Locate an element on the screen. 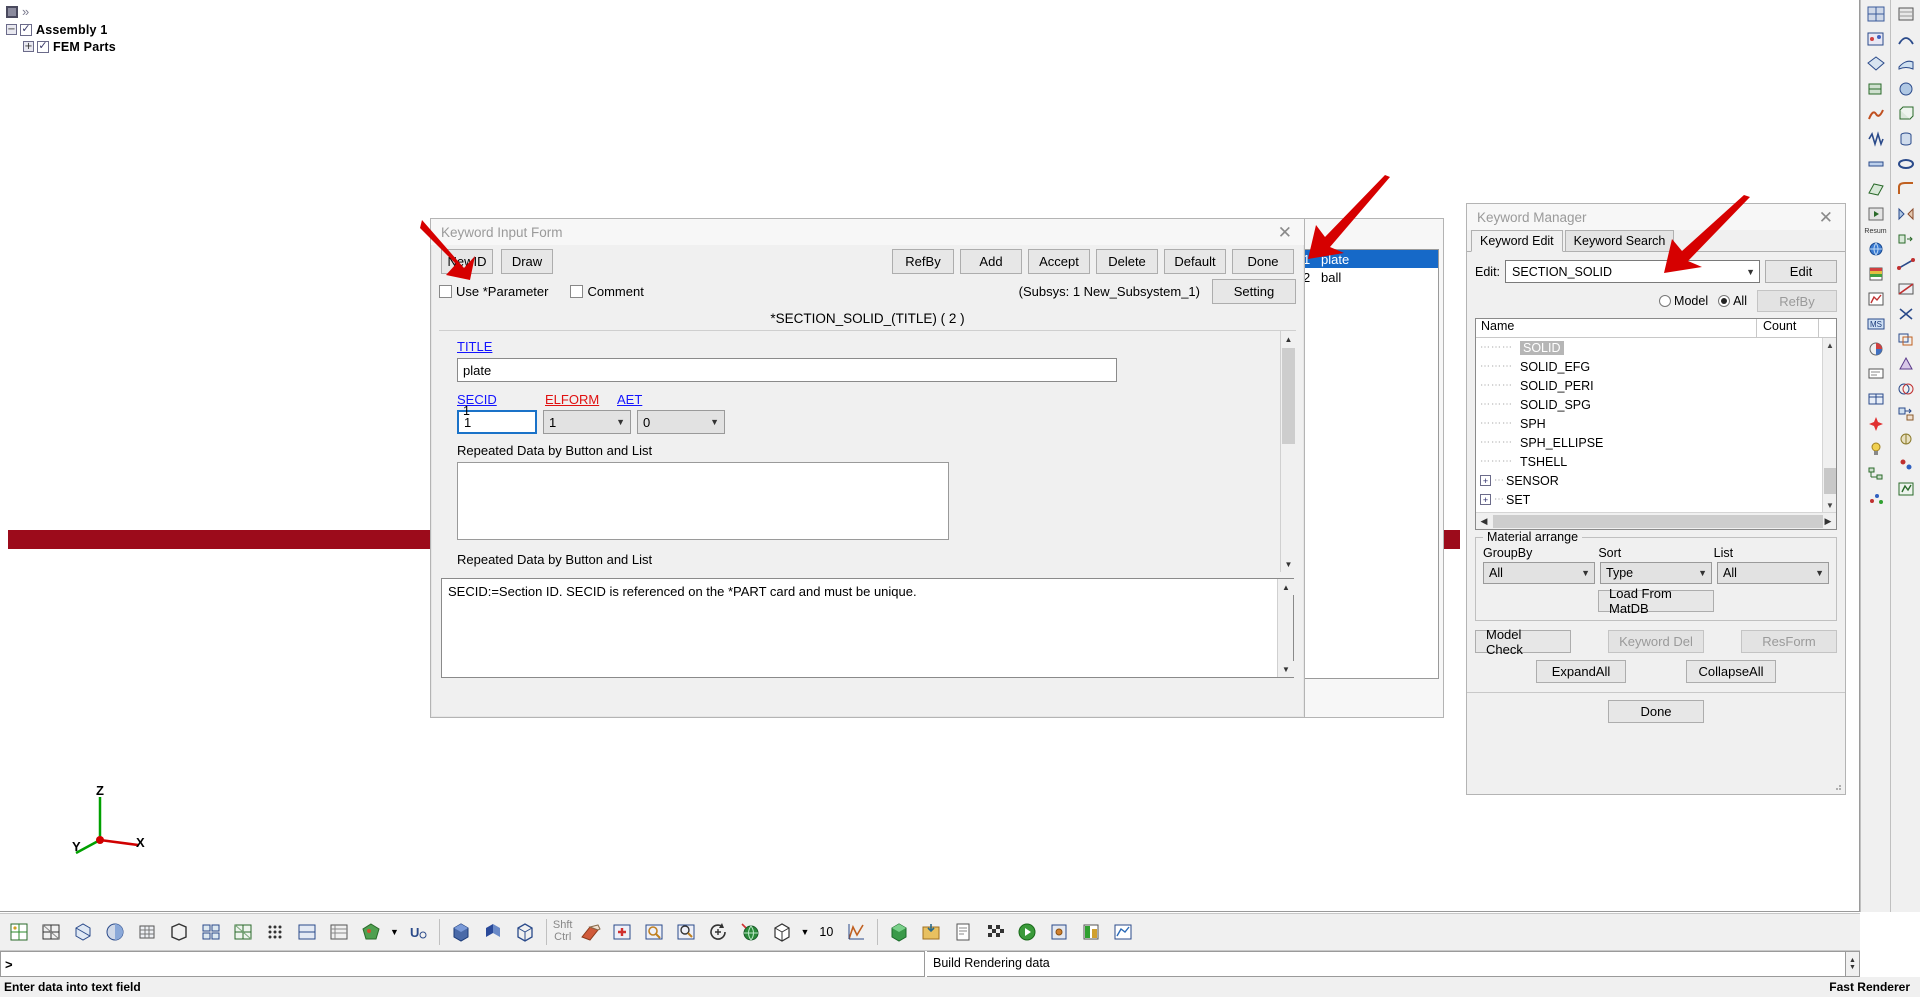 Image resolution: width=1920 pixels, height=997 pixels. tree-row: ⋯⋯⋯ SOLID_PERI is located at coordinates (1656, 385).